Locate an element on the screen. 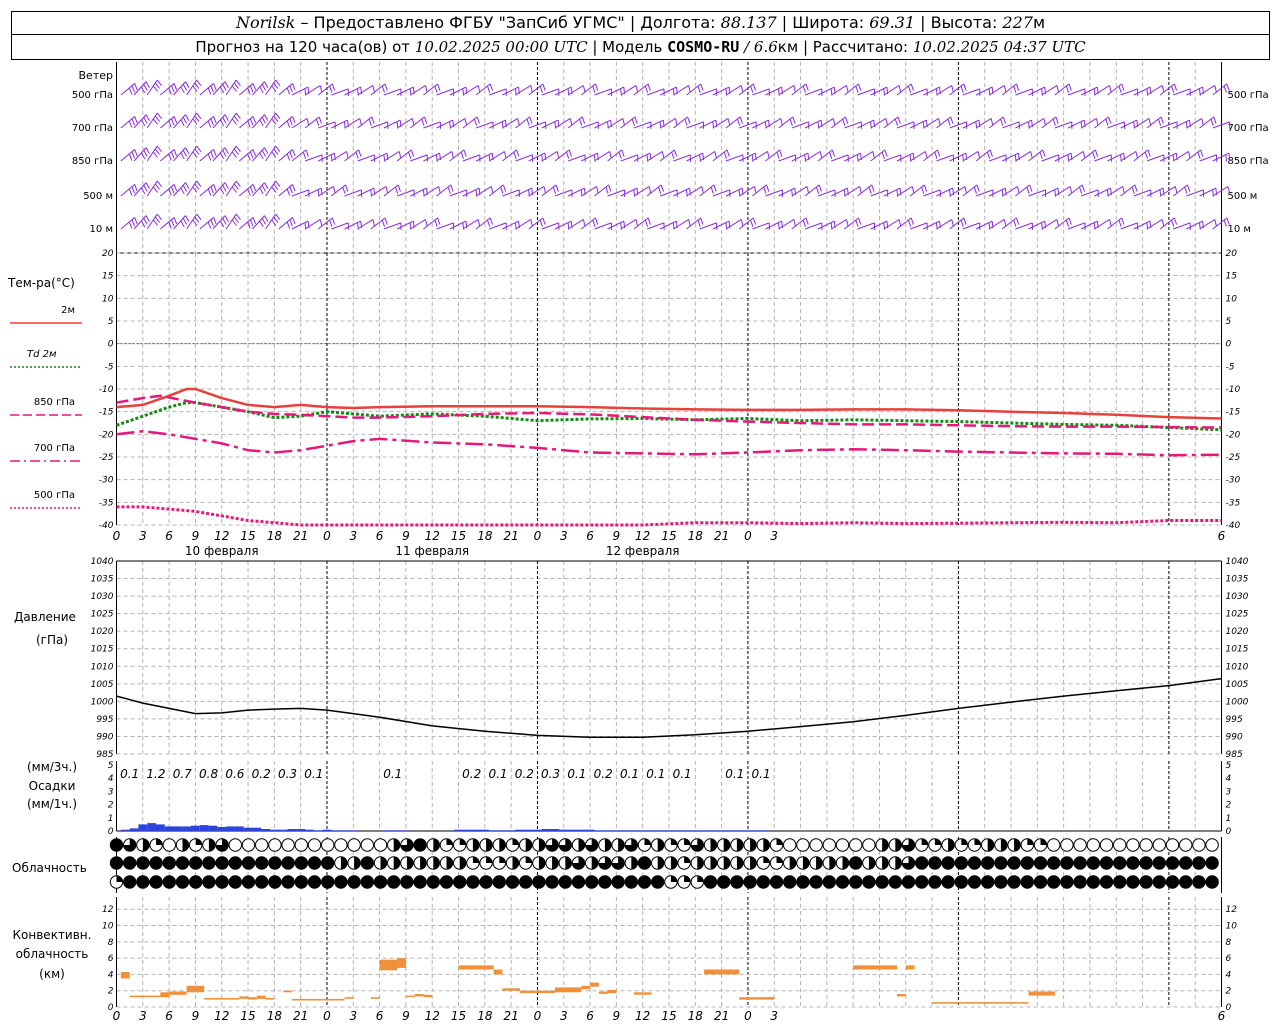 This screenshot has height=1024, width=1280. temp-tick-right: 20 is located at coordinates (1232, 254).